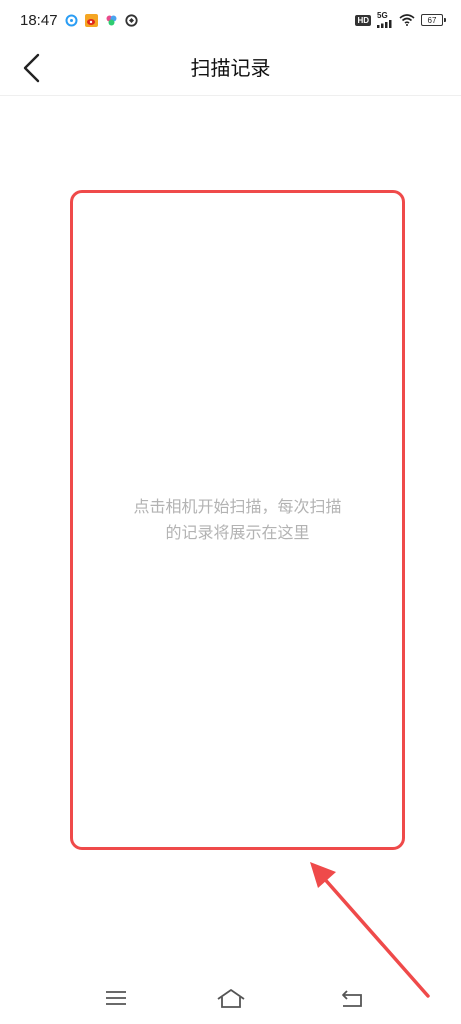 The image size is (461, 1024). Describe the element at coordinates (237, 506) in the screenshot. I see `empty-state-line-1: 点击相机开始扫描，每次扫描` at that location.